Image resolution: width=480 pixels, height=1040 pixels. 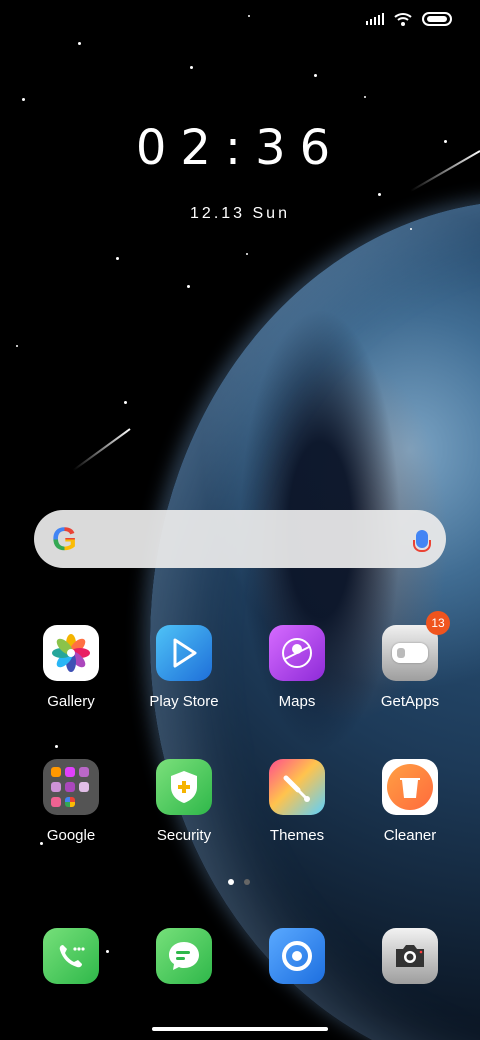 I want to click on security-icon, so click(x=184, y=787).